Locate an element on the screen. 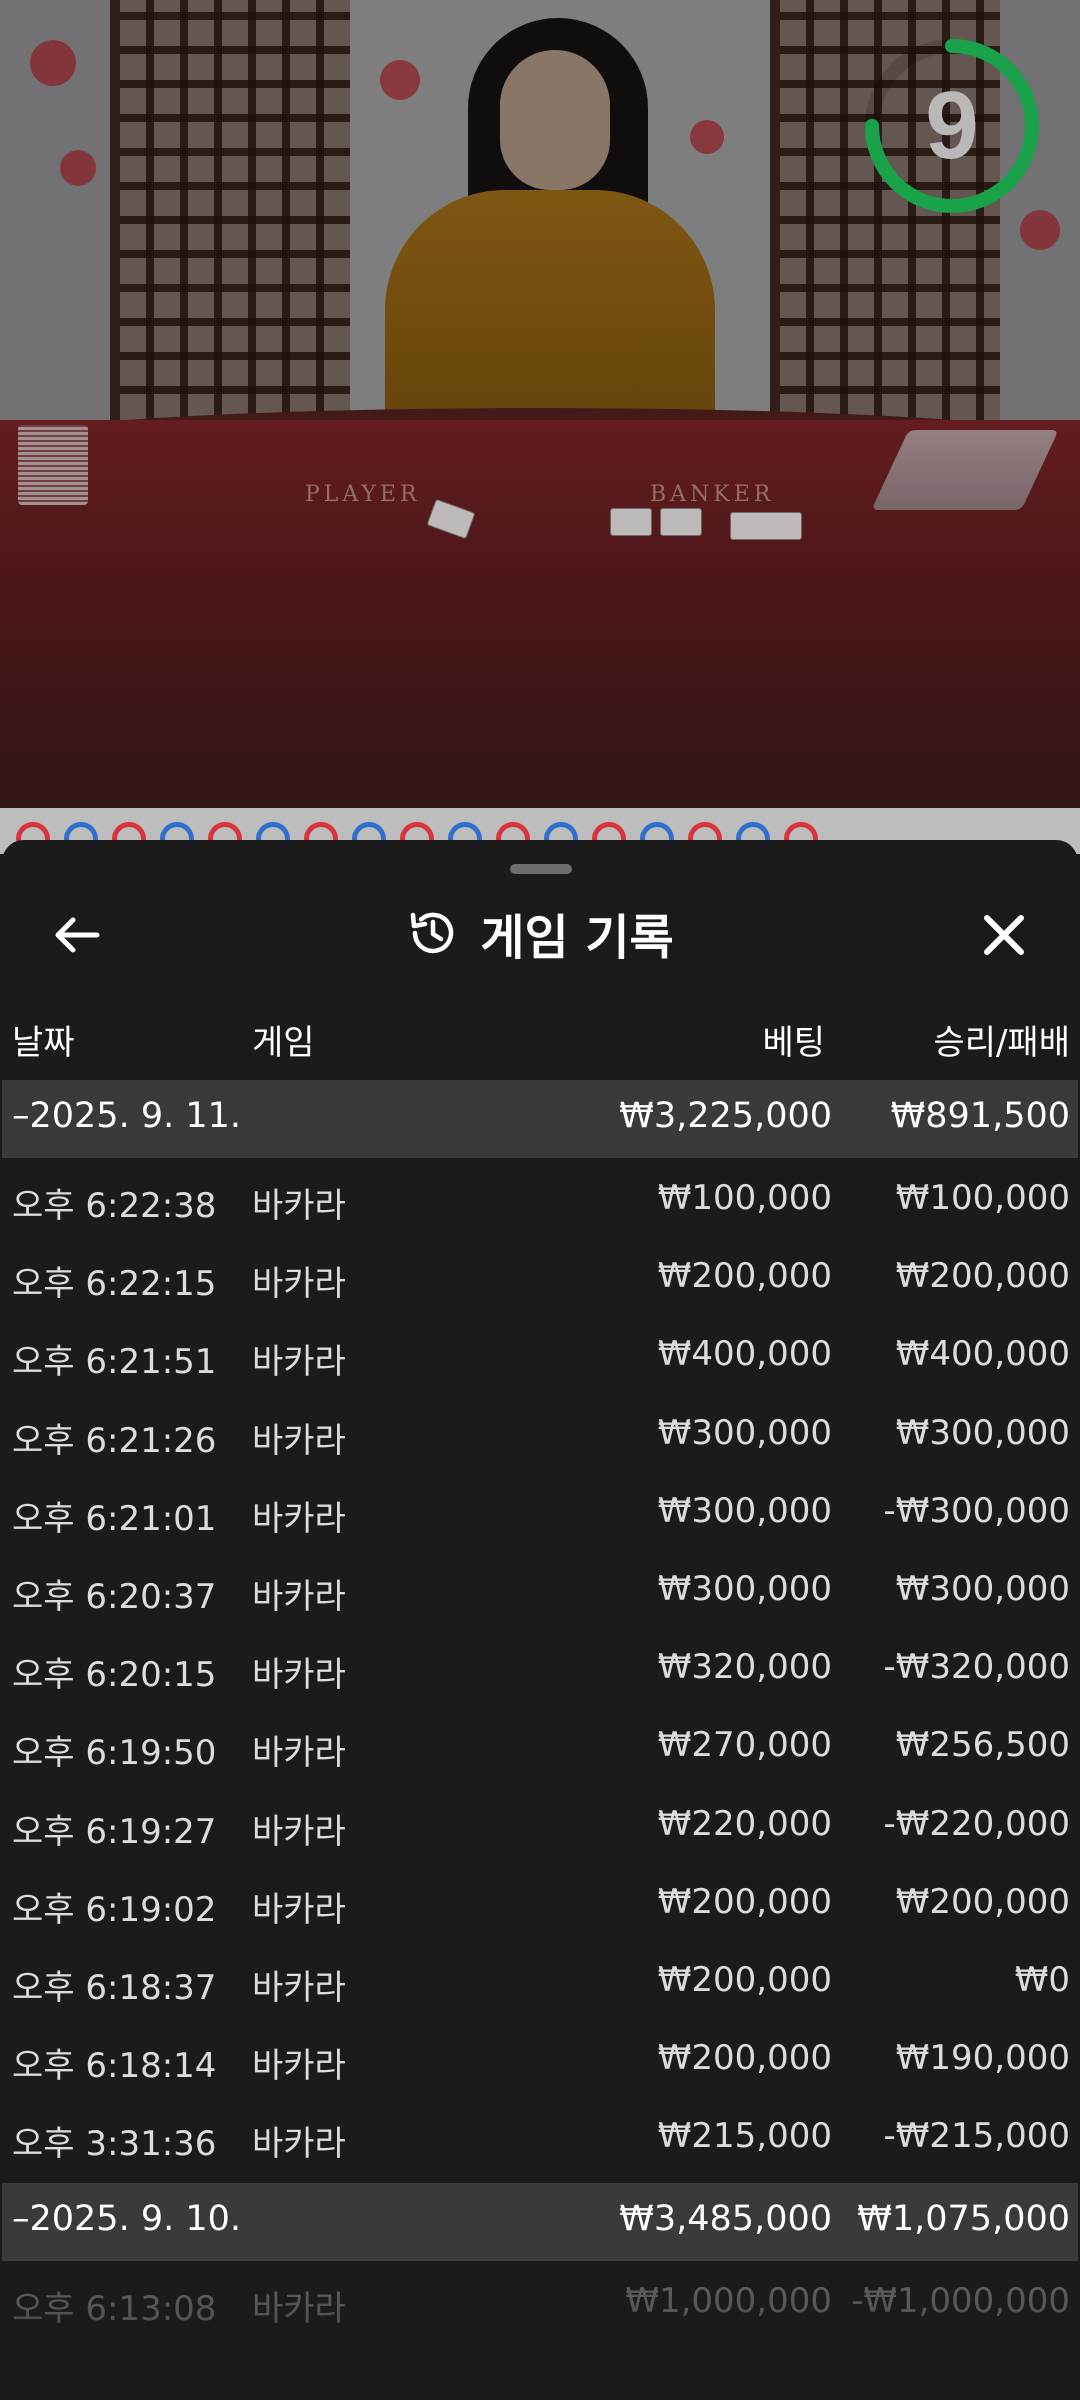  row-time: 오후 6:21:26 is located at coordinates (114, 1440).